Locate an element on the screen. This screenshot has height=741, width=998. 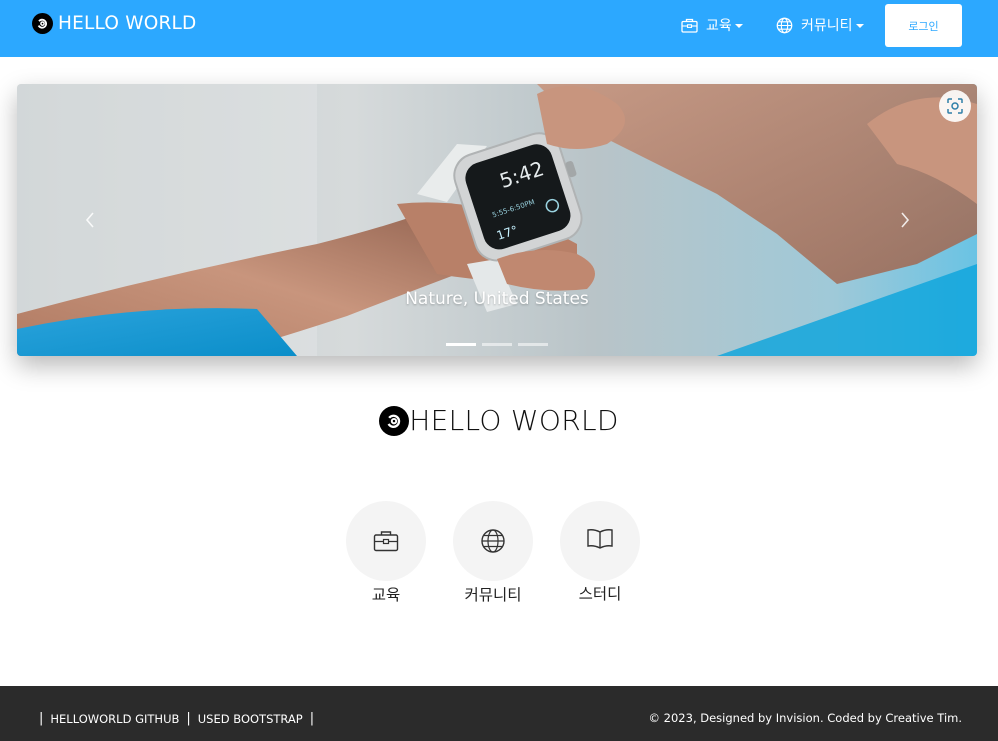
carousel-prev-button is located at coordinates (90, 220).